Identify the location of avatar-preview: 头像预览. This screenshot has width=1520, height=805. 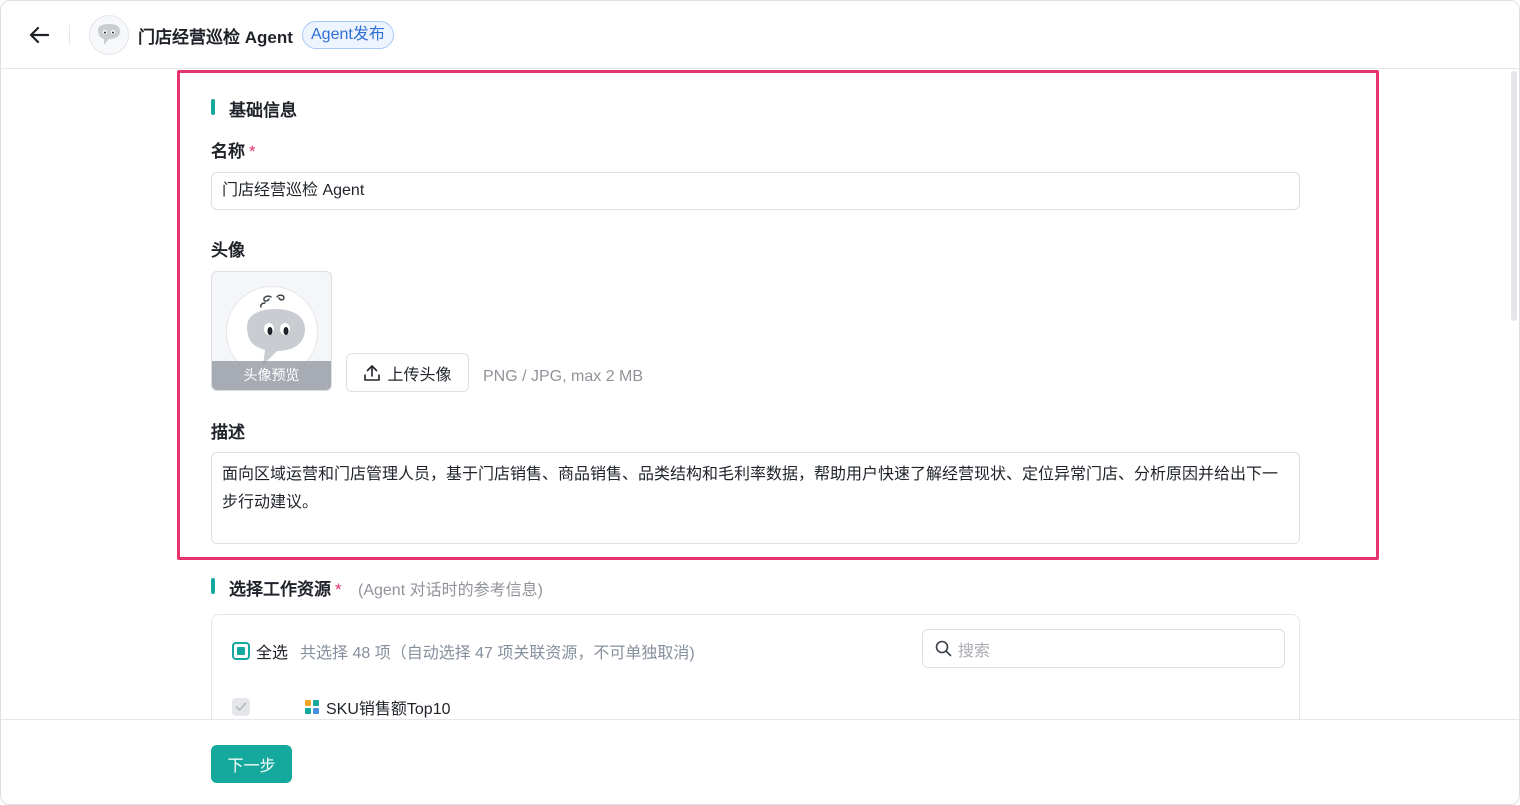
(271, 331).